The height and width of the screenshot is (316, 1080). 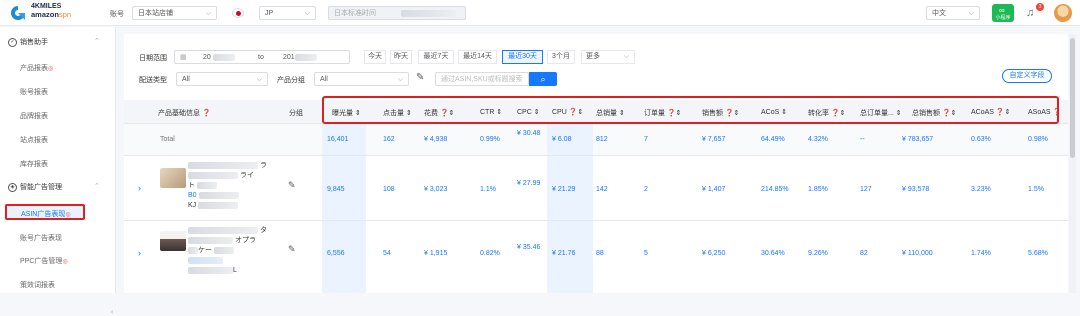 I want to click on quick-yesterday-button: 昨天, so click(x=401, y=57).